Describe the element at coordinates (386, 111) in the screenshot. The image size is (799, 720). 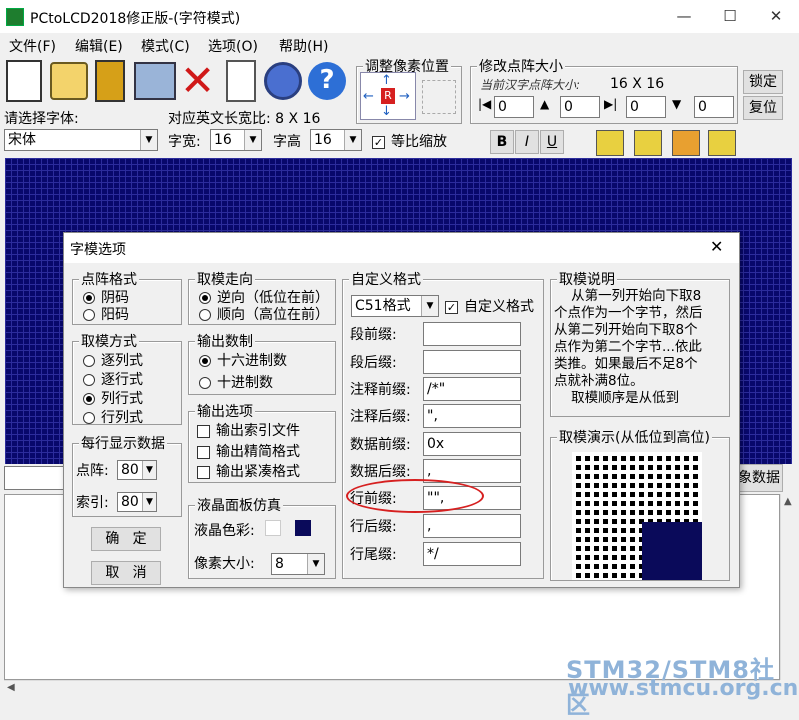
I see `shift-down-icon: ↓` at that location.